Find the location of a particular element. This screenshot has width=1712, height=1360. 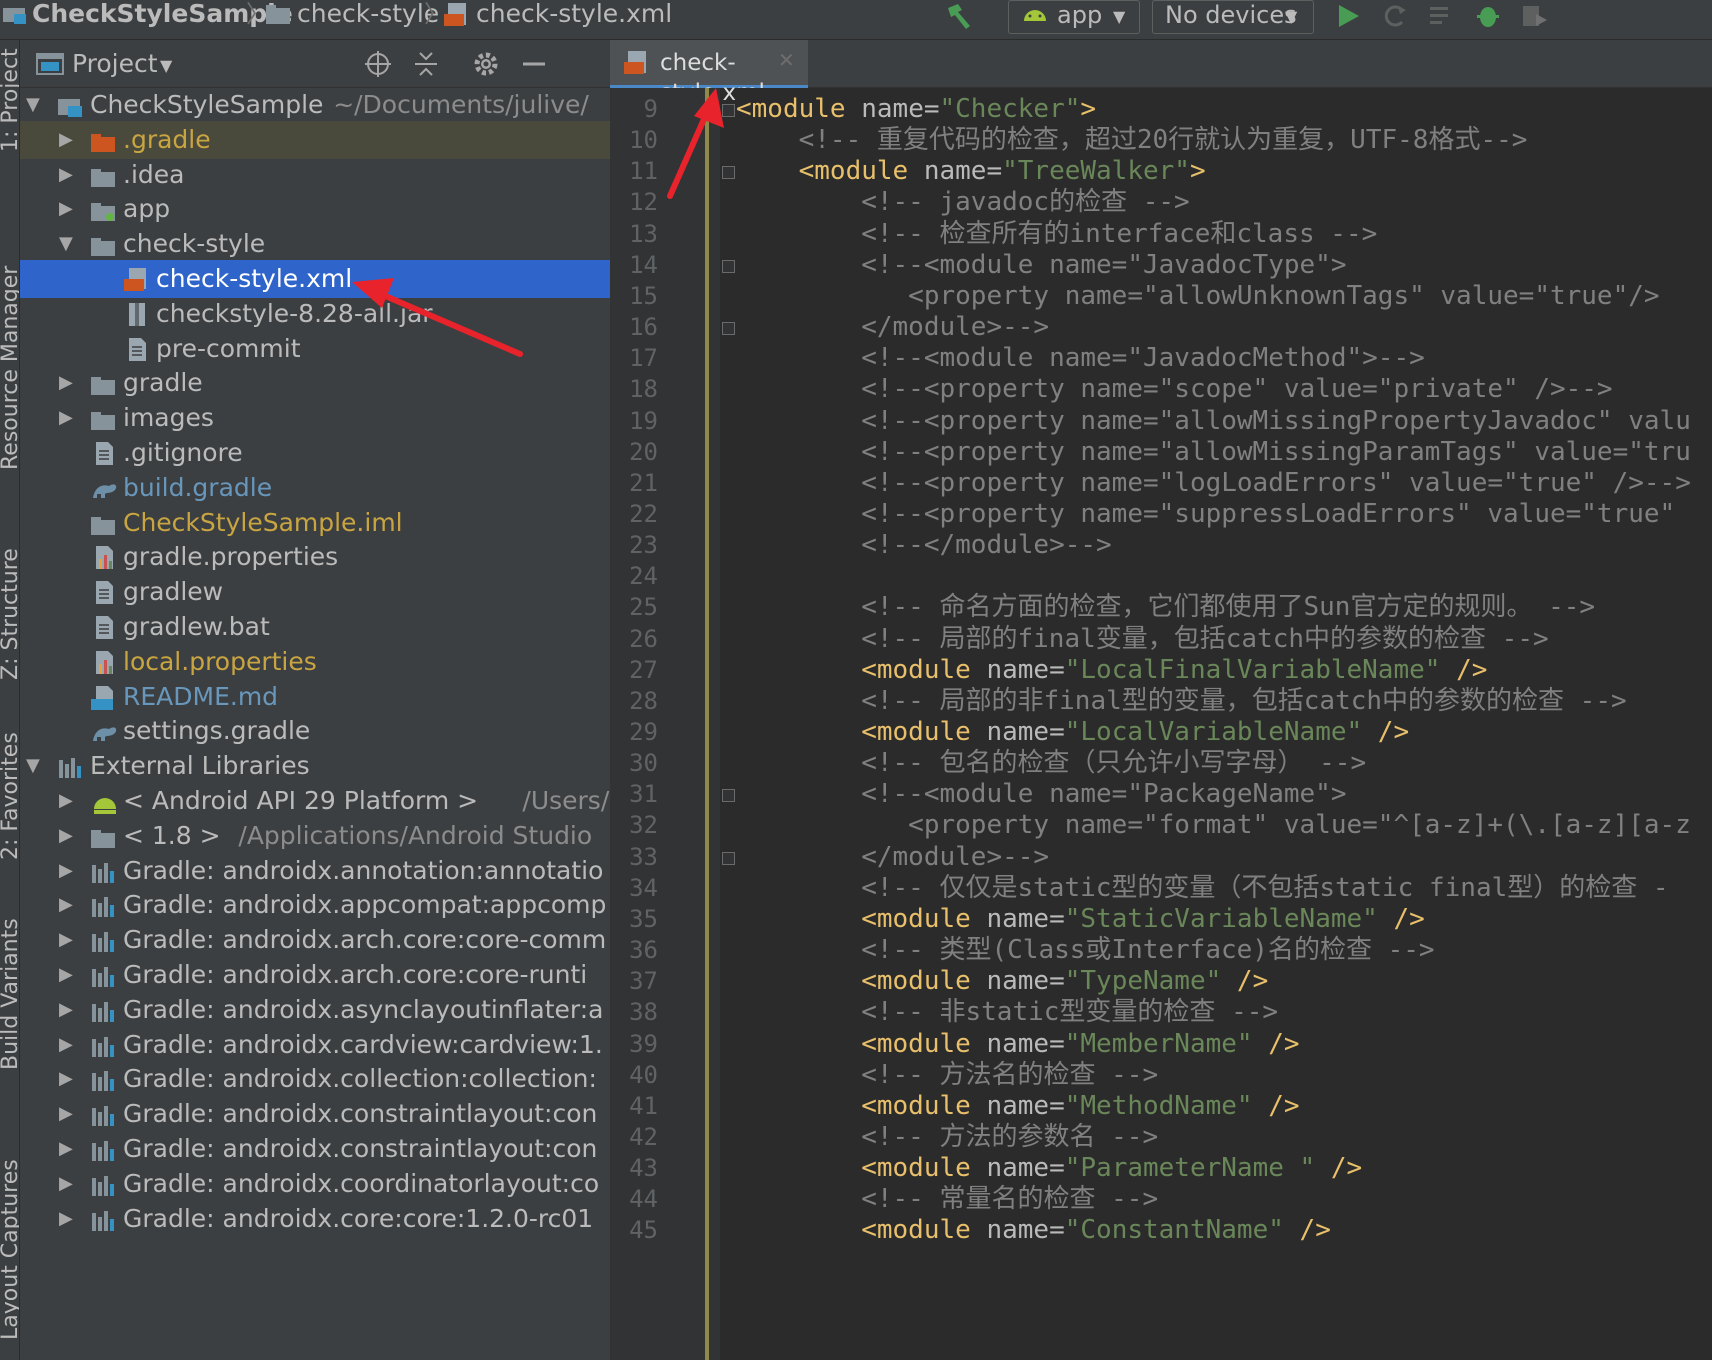

tree-item: ▶ .idea is located at coordinates (315, 175).